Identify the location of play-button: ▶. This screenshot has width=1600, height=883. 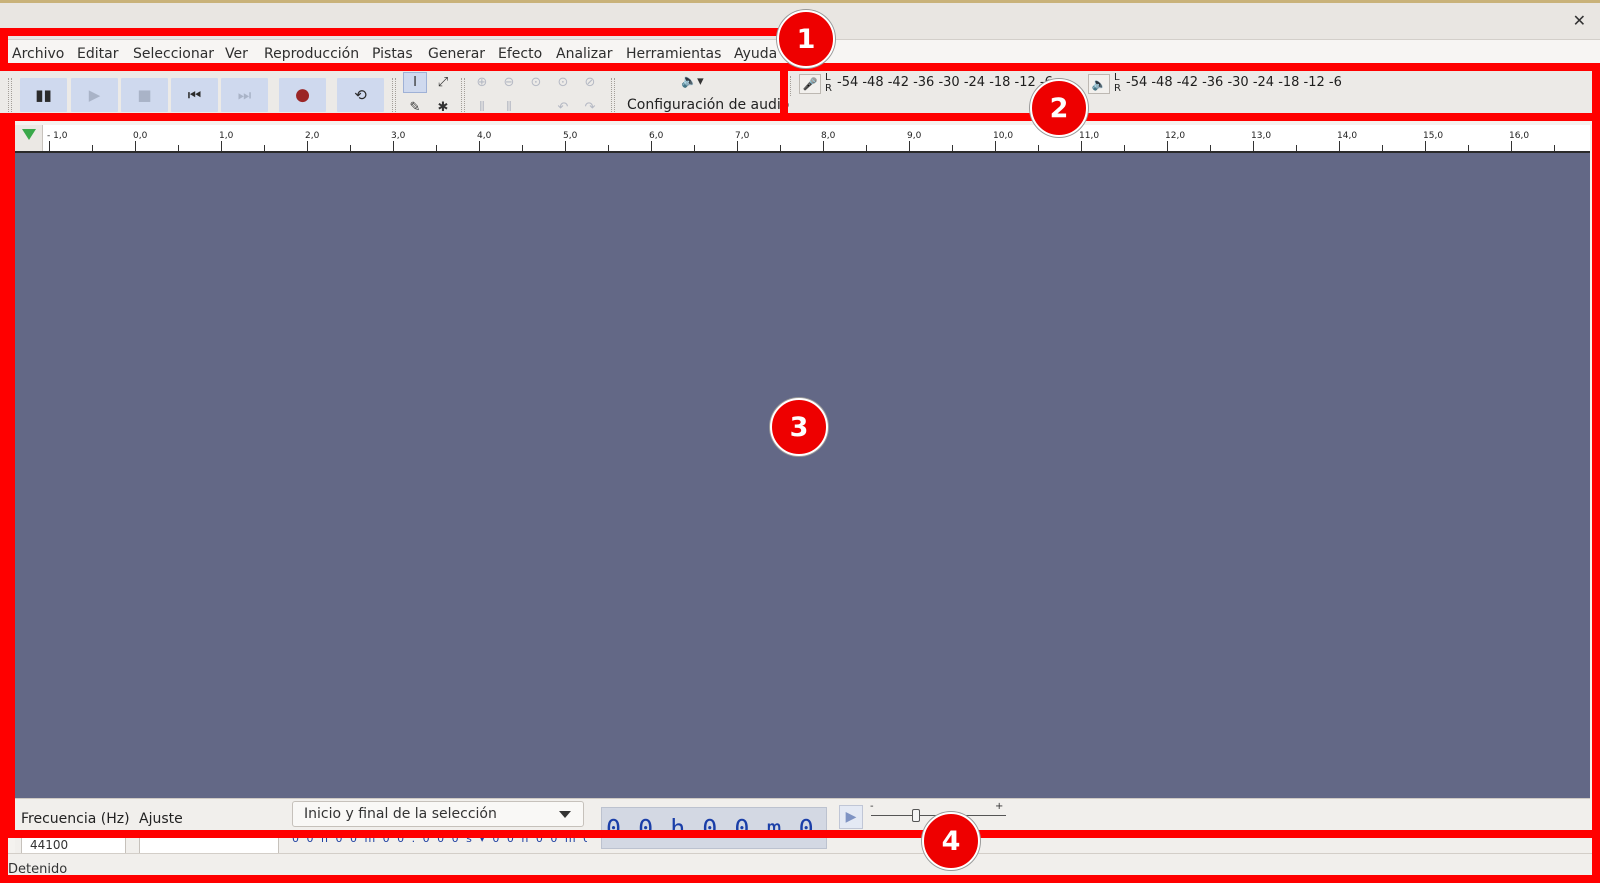
(94, 95).